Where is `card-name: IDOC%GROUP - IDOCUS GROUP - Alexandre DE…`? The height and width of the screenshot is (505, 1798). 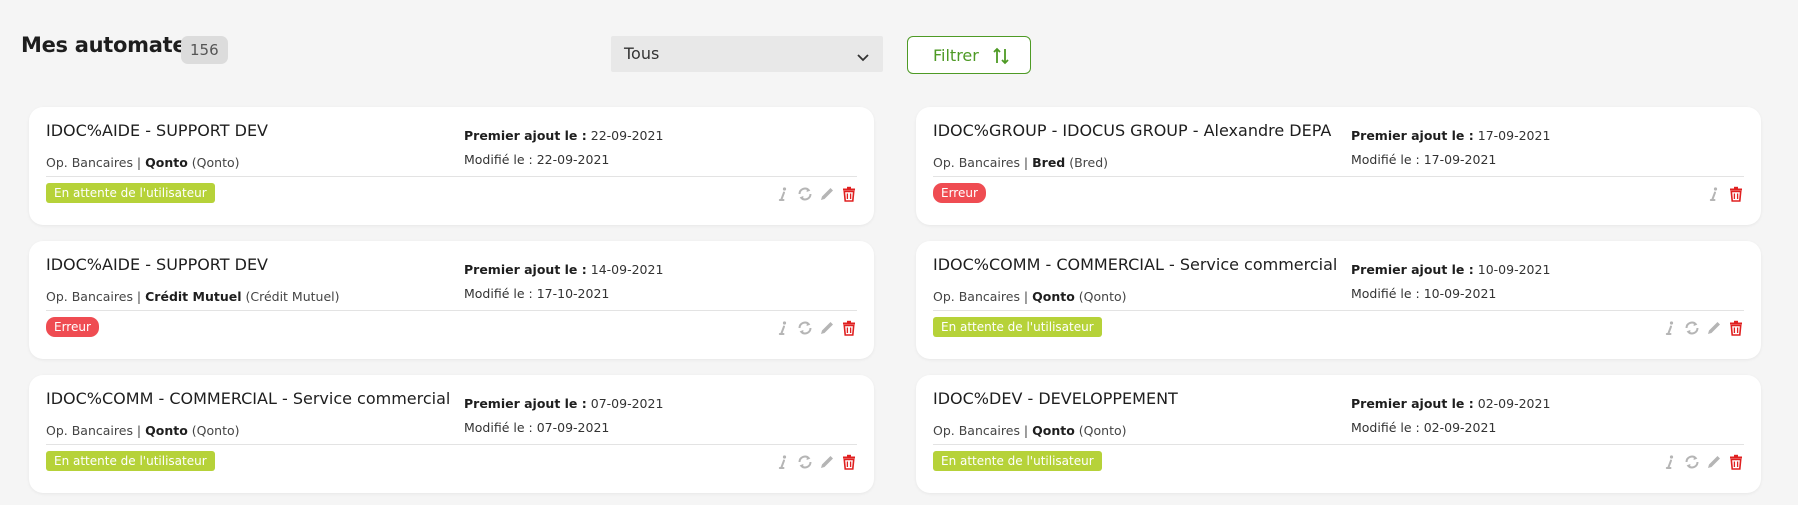 card-name: IDOC%GROUP - IDOCUS GROUP - Alexandre DE… is located at coordinates (1132, 130).